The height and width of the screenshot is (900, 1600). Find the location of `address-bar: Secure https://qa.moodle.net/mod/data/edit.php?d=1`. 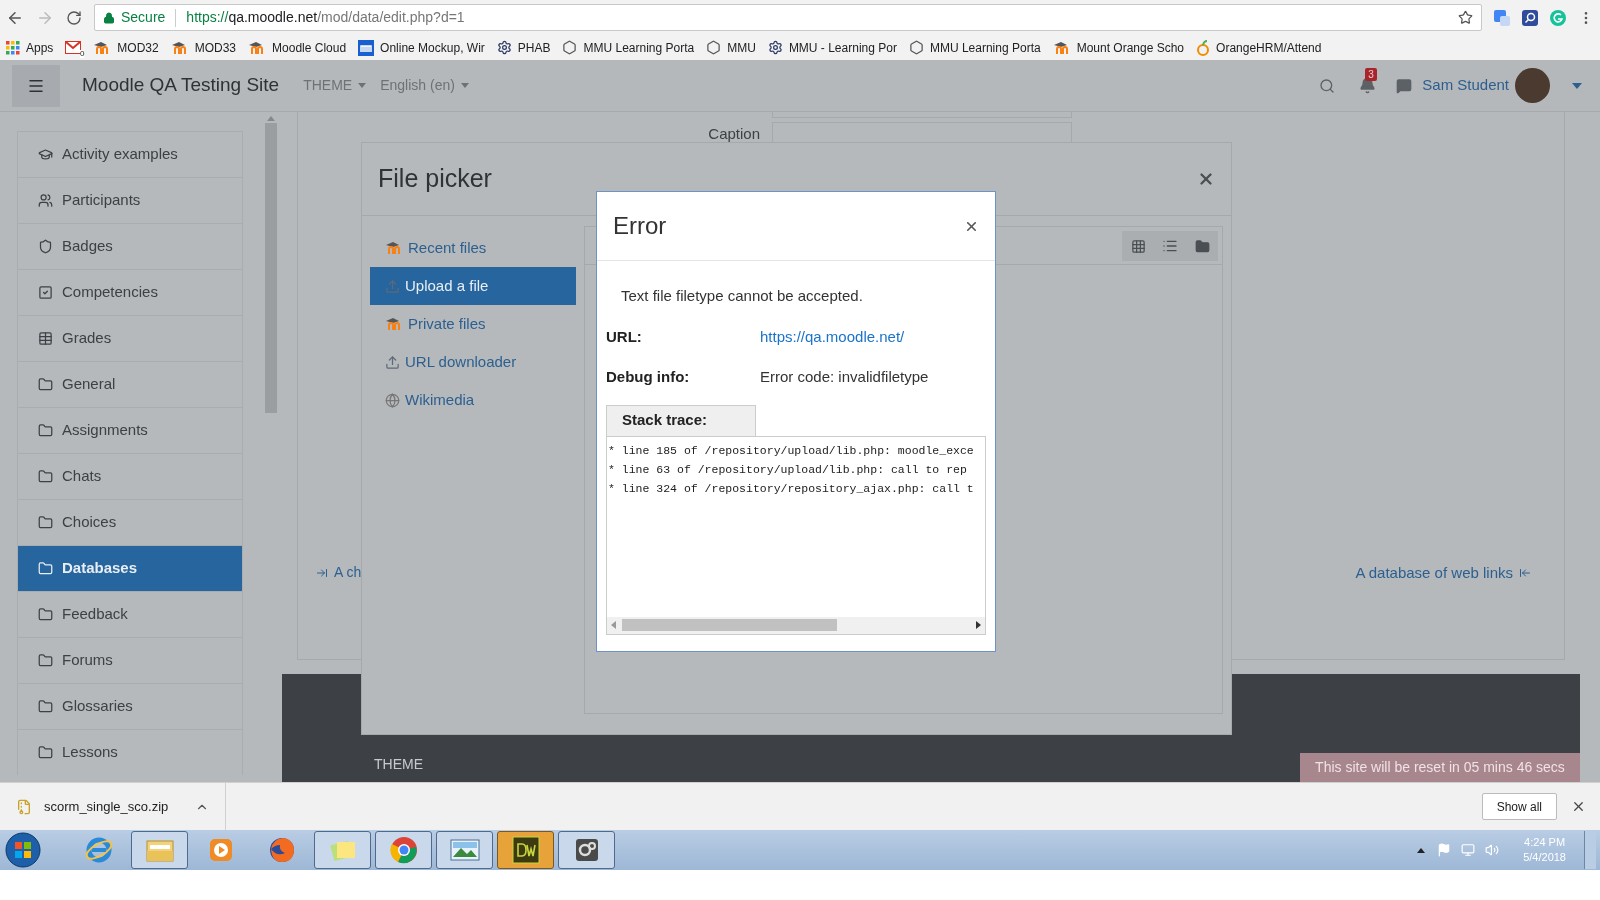

address-bar: Secure https://qa.moodle.net/mod/data/edit.php?d=1 is located at coordinates (788, 17).